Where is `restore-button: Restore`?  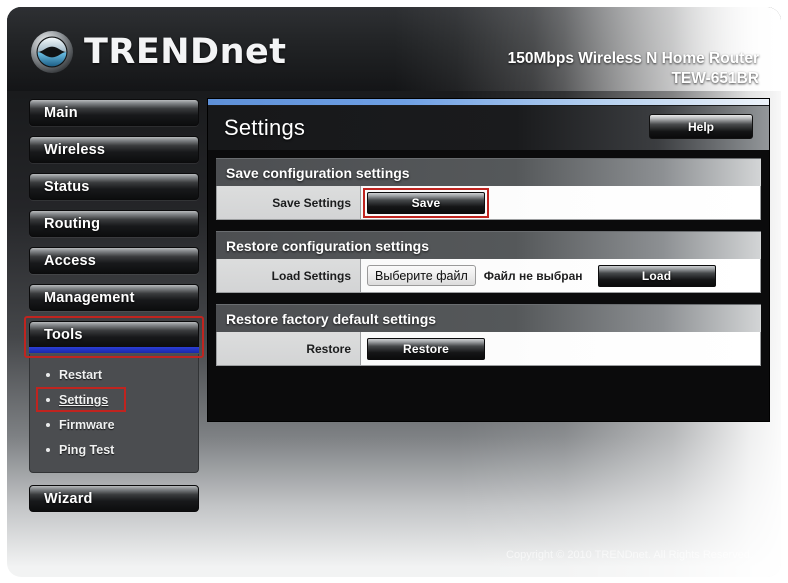
restore-button: Restore is located at coordinates (426, 348).